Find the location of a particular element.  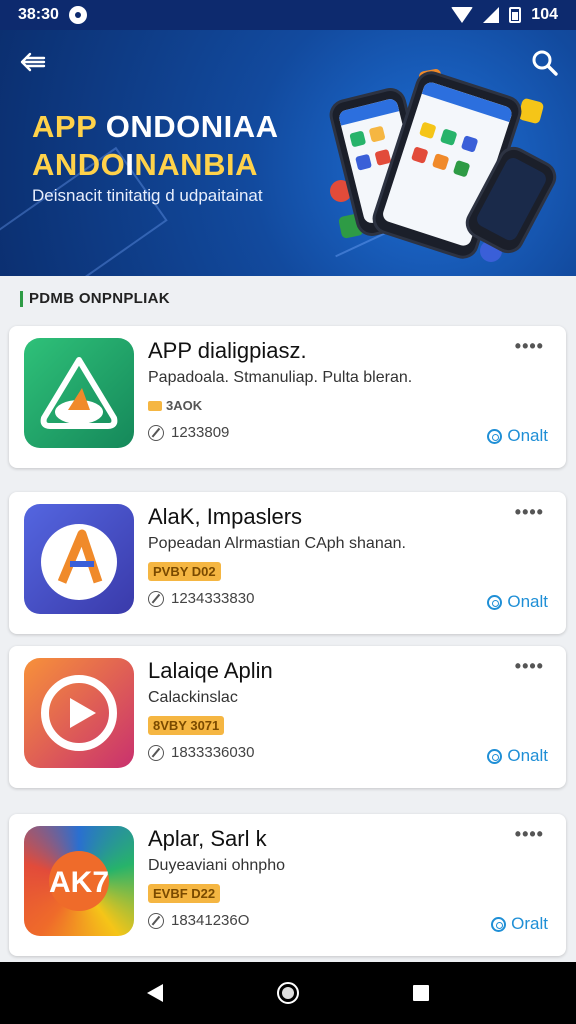

app-name: APP dialigpiasz. is located at coordinates (227, 350).